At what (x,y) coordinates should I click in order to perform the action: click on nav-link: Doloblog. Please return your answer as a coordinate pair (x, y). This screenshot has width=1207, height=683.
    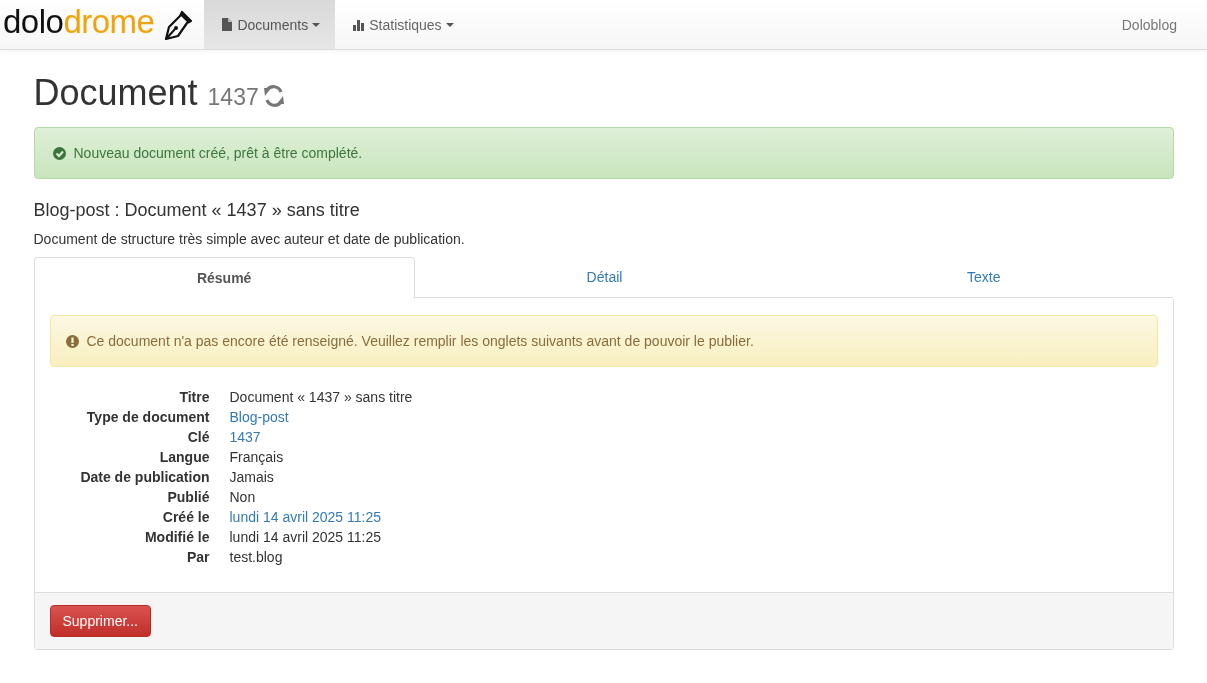
    Looking at the image, I should click on (1156, 24).